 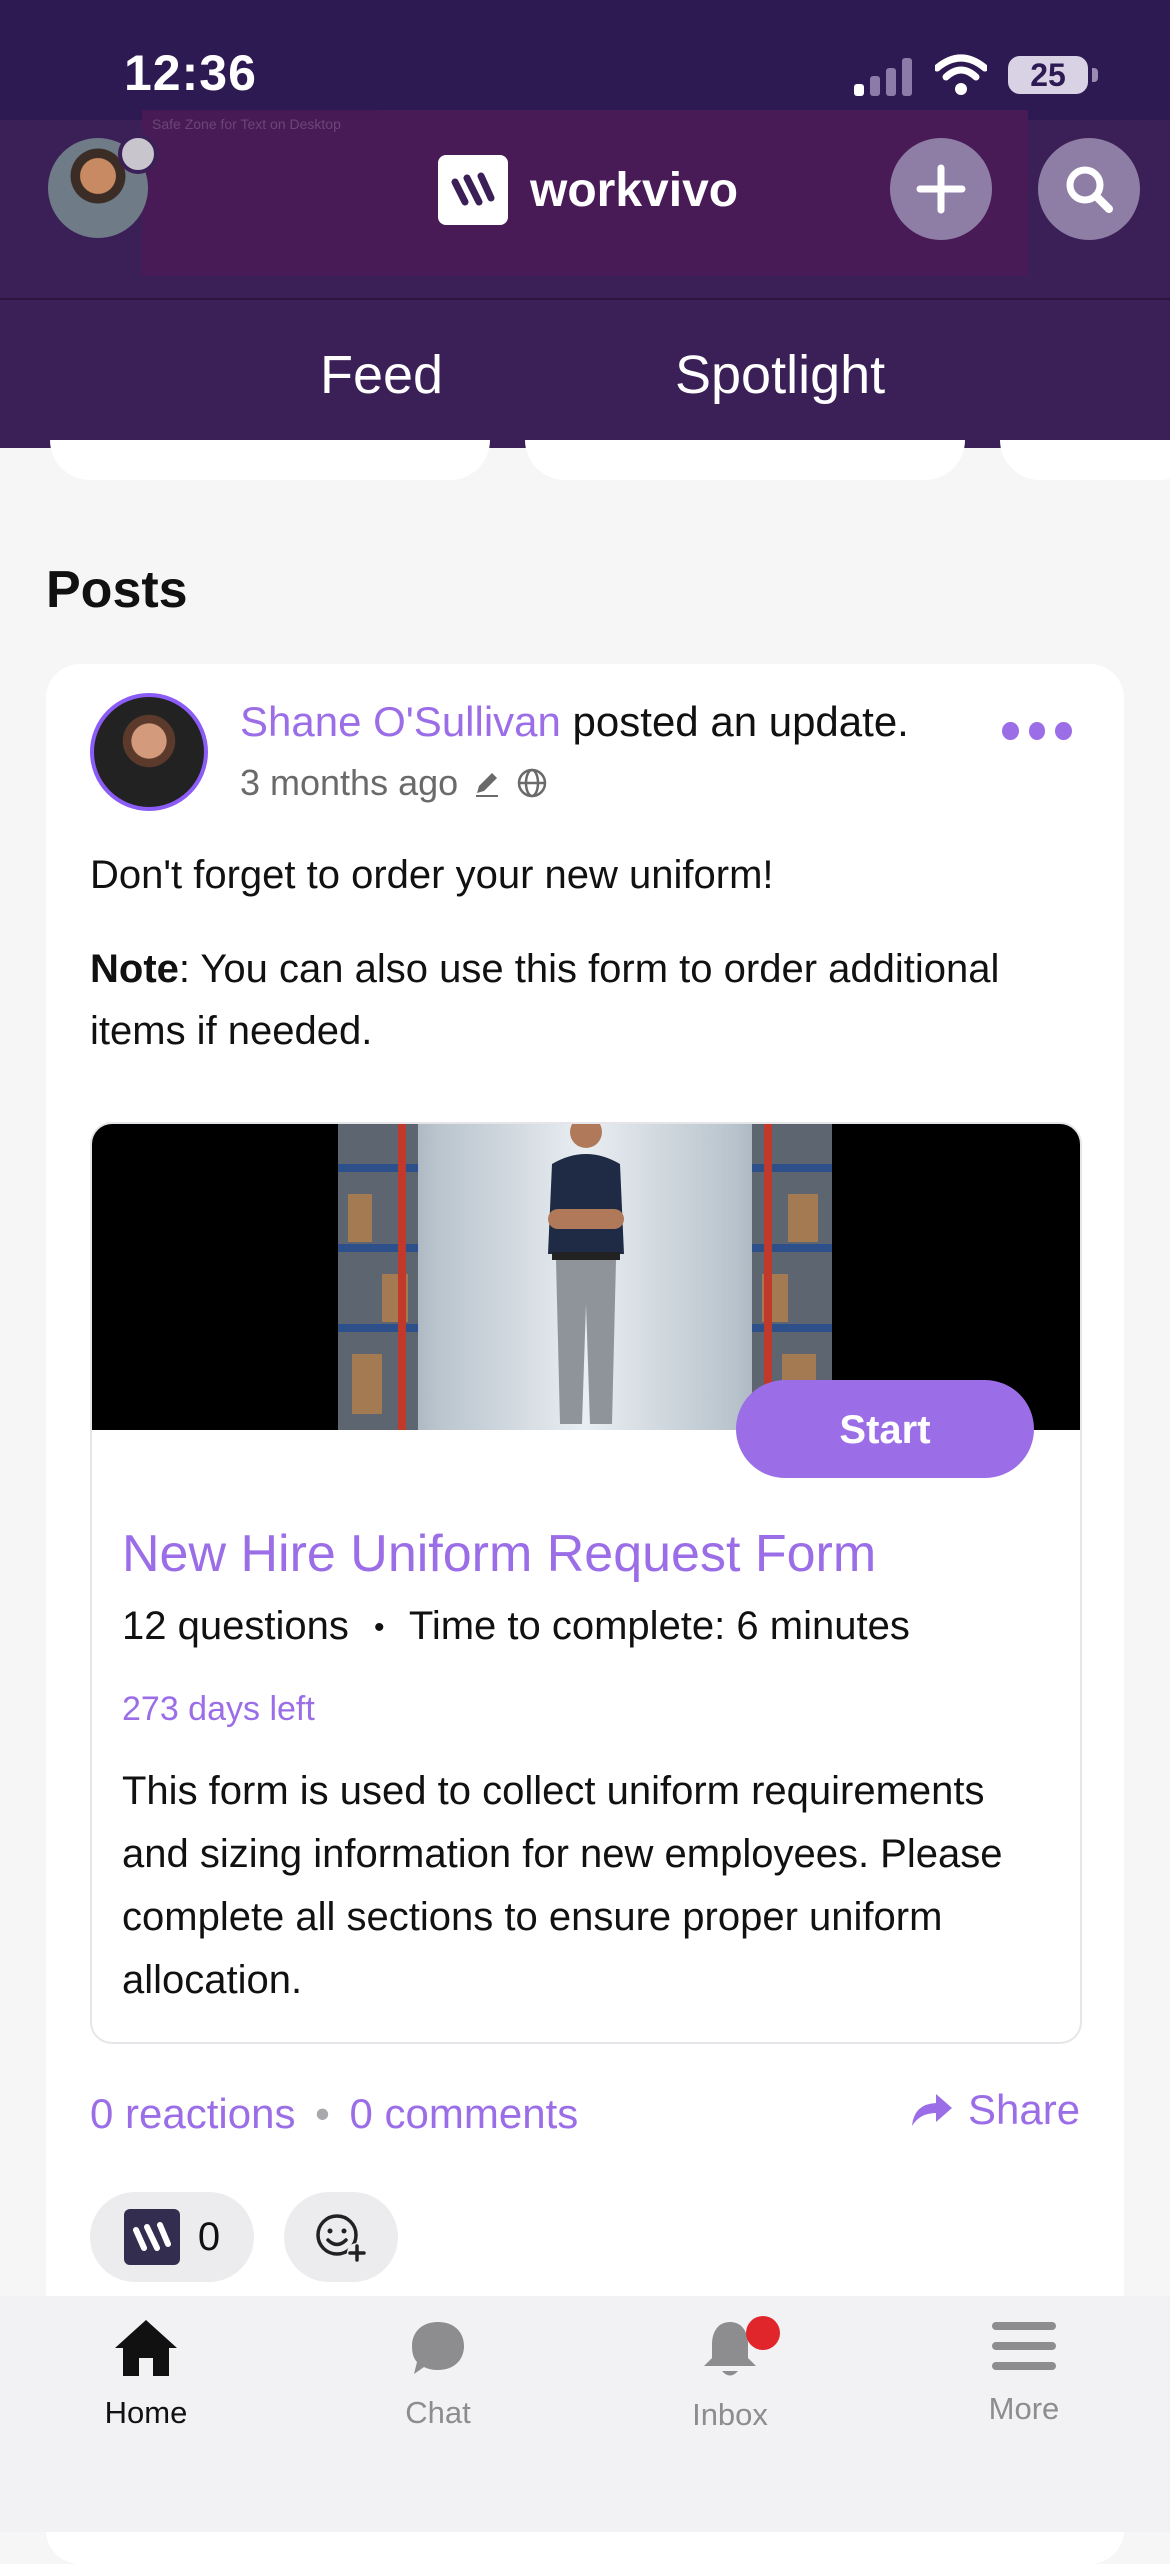 I want to click on nav-label: Inbox, so click(x=730, y=2414).